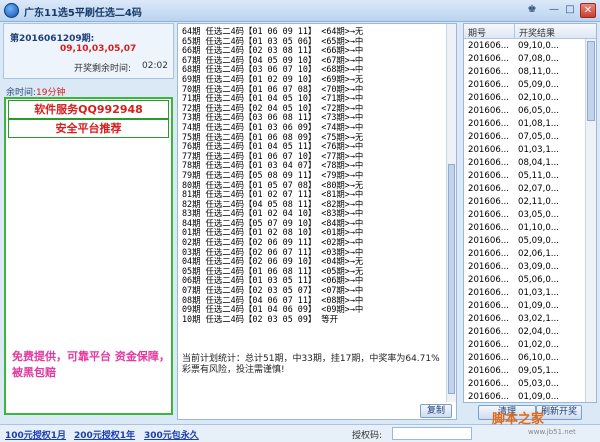 Image resolution: width=600 pixels, height=442 pixels. Describe the element at coordinates (311, 359) in the screenshot. I see `stats-summary: 当前计划统计：总计51期，中33期，挂17期，中奖率为64.71%` at that location.